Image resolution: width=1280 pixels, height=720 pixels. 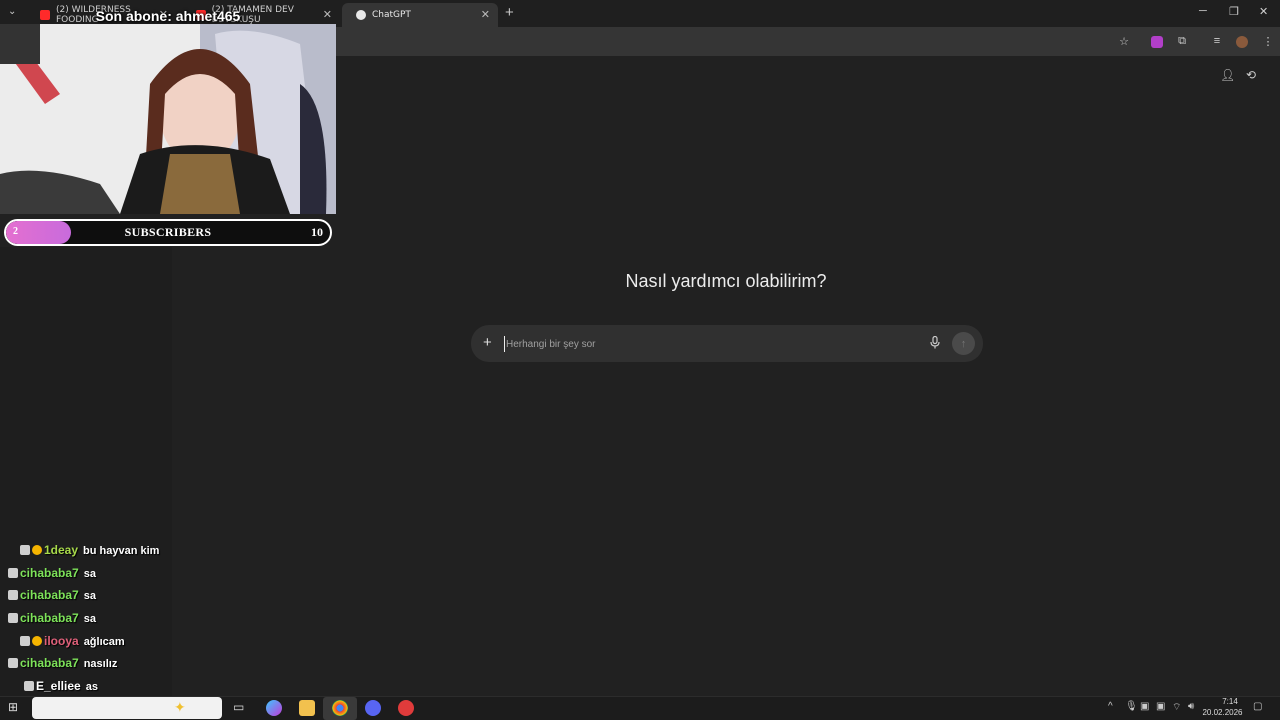 I want to click on chat-text: as, so click(x=91, y=687).